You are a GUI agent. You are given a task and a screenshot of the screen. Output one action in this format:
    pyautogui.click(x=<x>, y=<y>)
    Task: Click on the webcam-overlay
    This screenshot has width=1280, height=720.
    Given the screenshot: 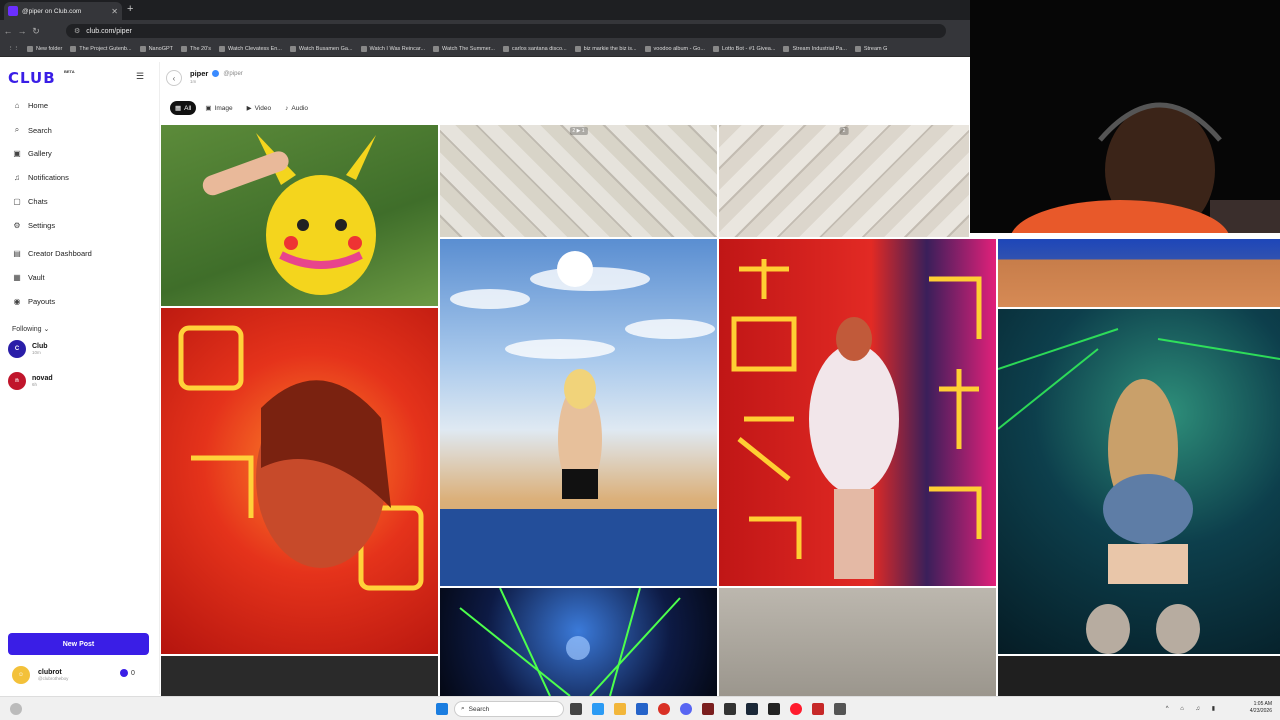 What is the action you would take?
    pyautogui.click(x=1125, y=116)
    